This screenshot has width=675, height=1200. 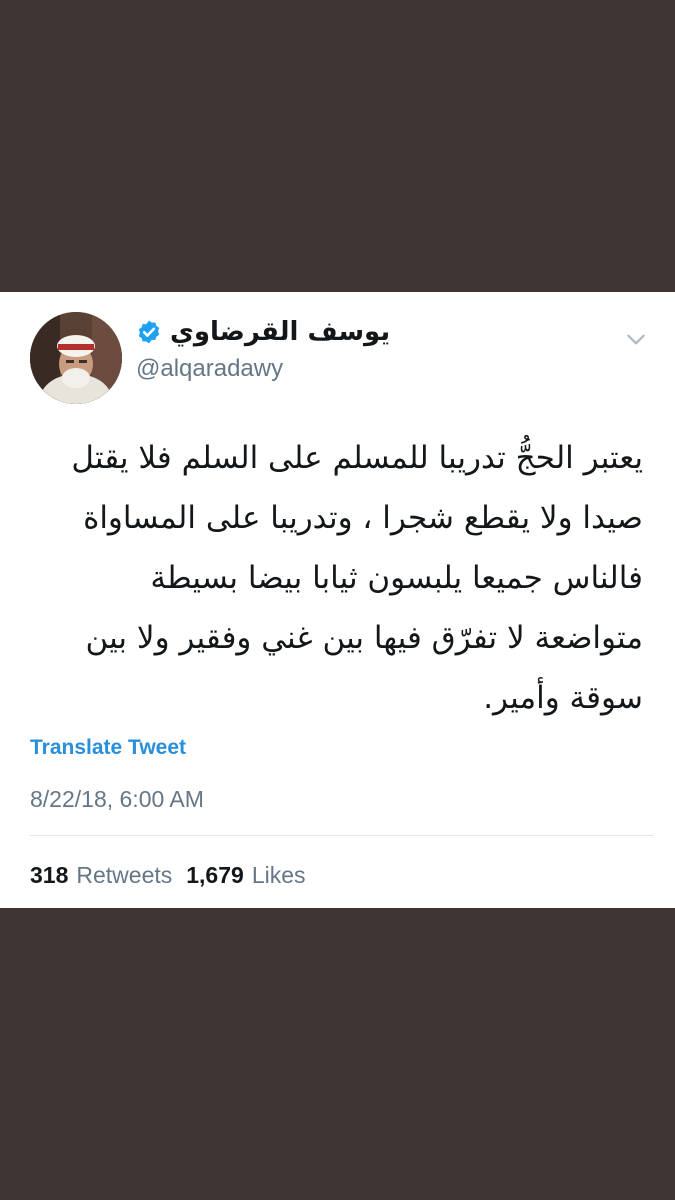 I want to click on author-display-name: يوسف القرضاوي, so click(x=280, y=332).